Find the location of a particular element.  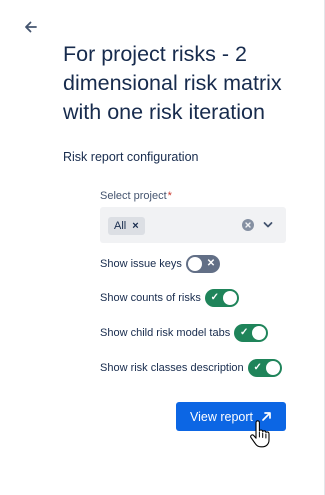

select-project-label-text: Select project is located at coordinates (133, 196).